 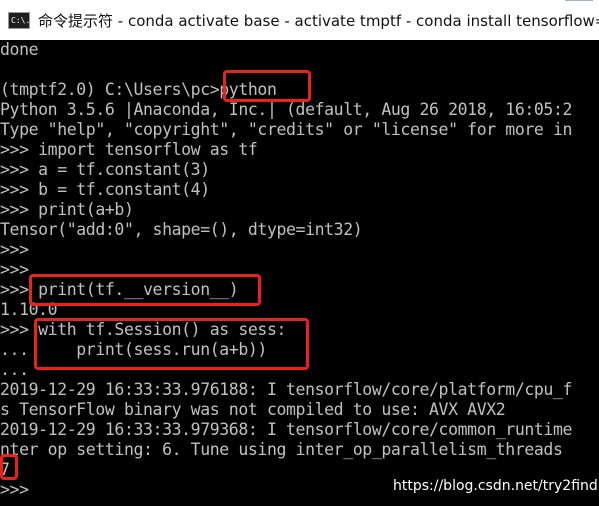 I want to click on highlight-session-block, so click(x=171, y=344).